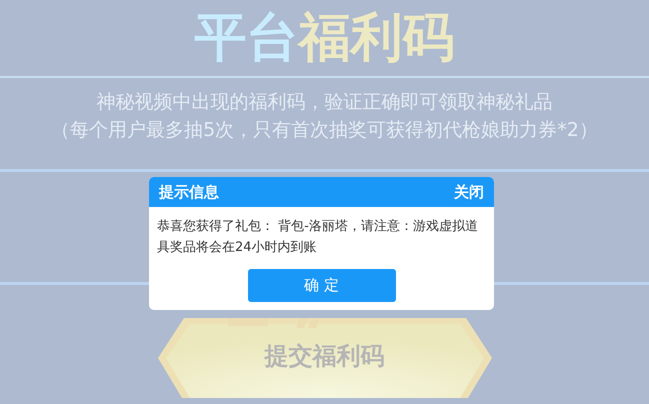  Describe the element at coordinates (324, 130) in the screenshot. I see `subtitle-line: （每个用户最多抽5次，只有首次抽奖可获得初代枪娘助力券*2）` at that location.